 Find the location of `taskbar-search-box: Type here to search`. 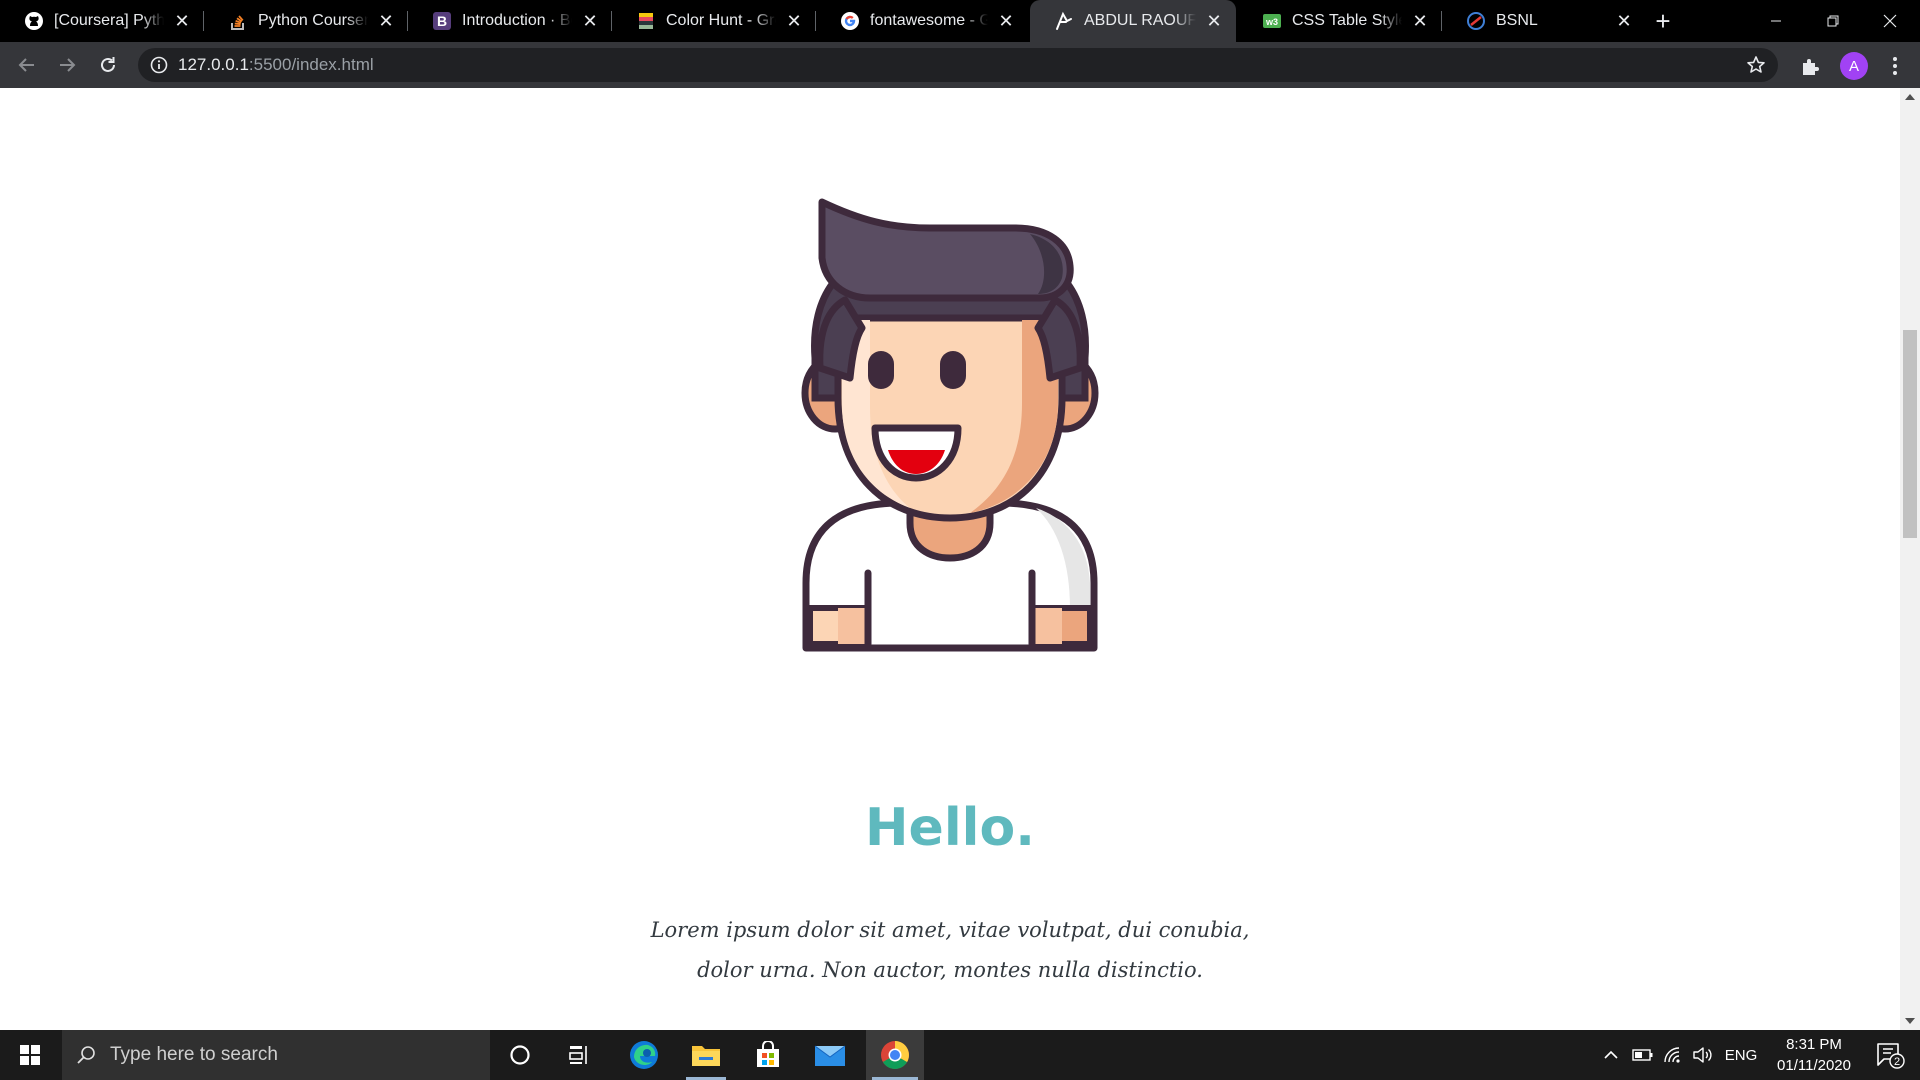

taskbar-search-box: Type here to search is located at coordinates (276, 1055).